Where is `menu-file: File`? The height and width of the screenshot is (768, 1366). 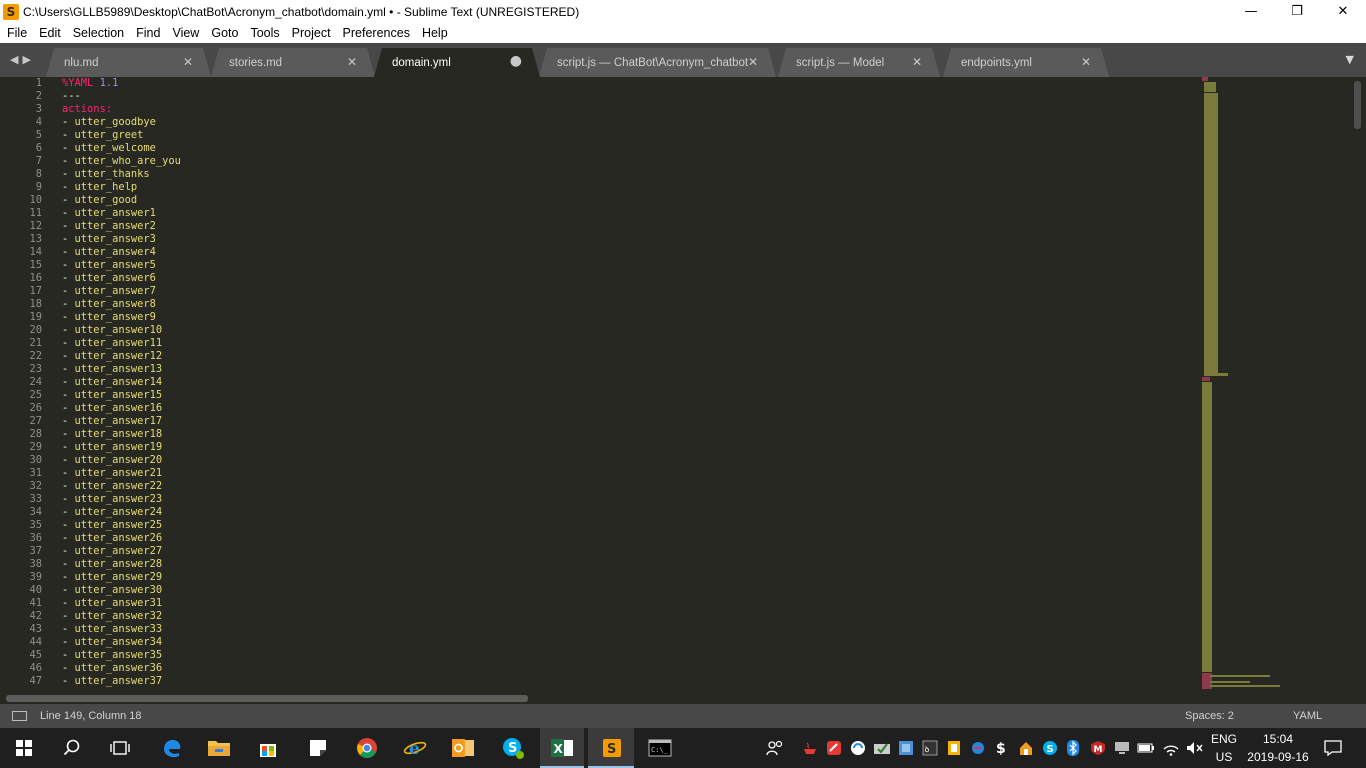 menu-file: File is located at coordinates (16, 33).